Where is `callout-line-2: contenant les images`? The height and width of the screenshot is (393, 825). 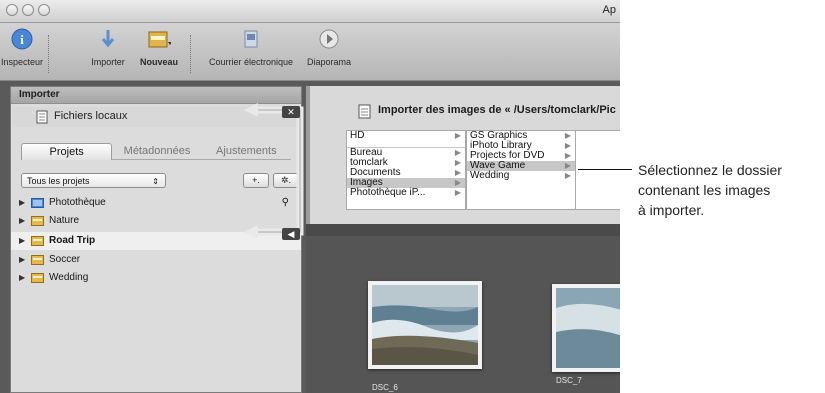 callout-line-2: contenant les images is located at coordinates (704, 190).